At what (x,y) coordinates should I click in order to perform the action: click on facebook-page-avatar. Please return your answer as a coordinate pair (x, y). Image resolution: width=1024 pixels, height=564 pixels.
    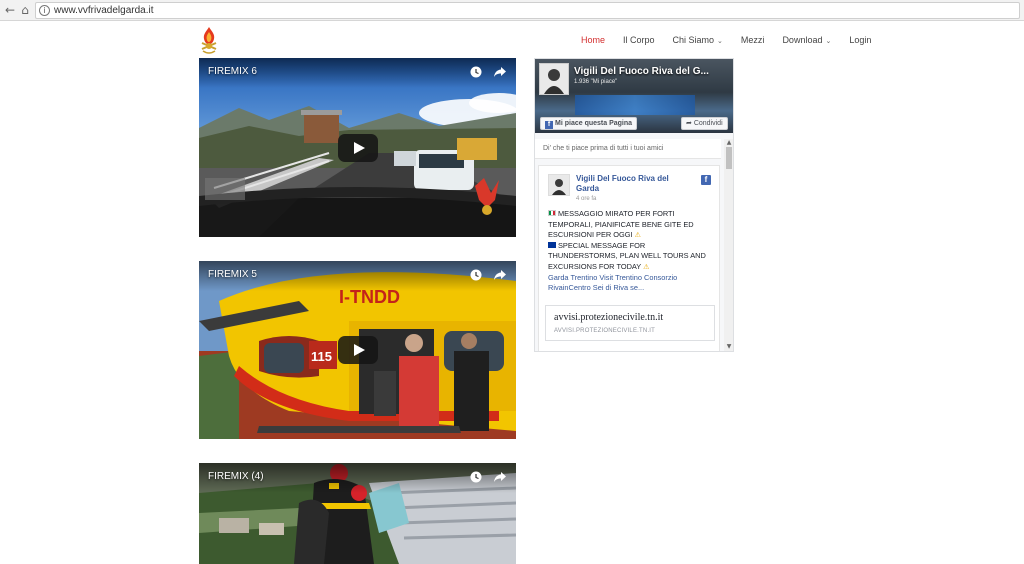
    Looking at the image, I should click on (554, 79).